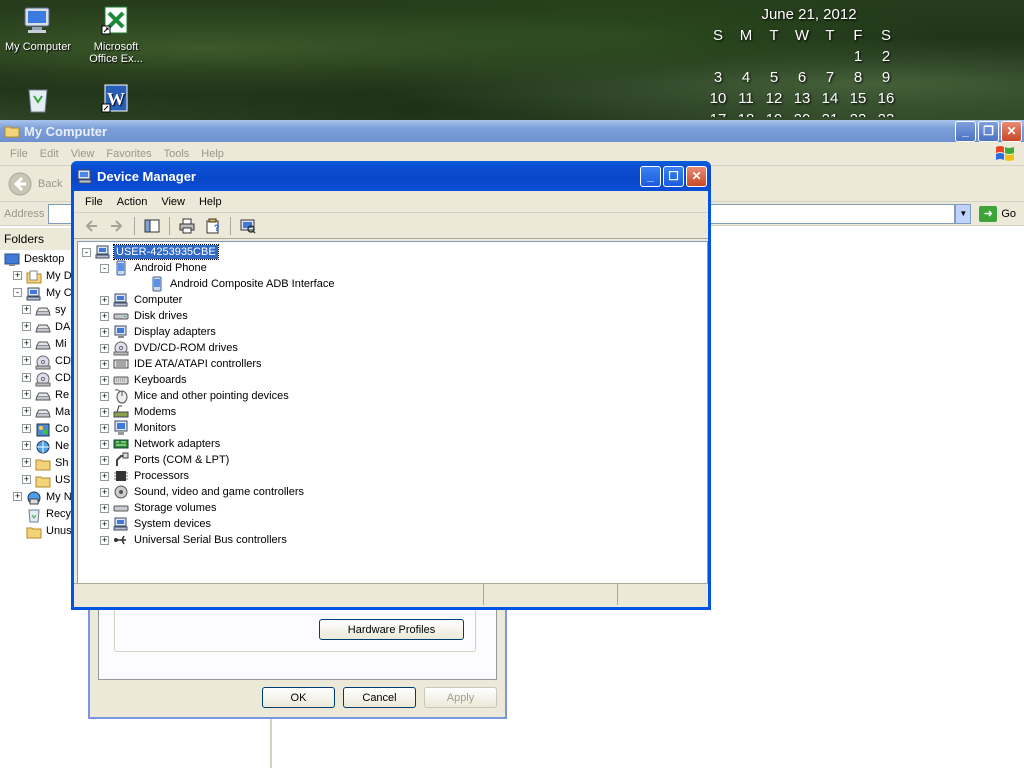 The height and width of the screenshot is (768, 1024). Describe the element at coordinates (392, 428) in the screenshot. I see `device-category: + Monitors` at that location.